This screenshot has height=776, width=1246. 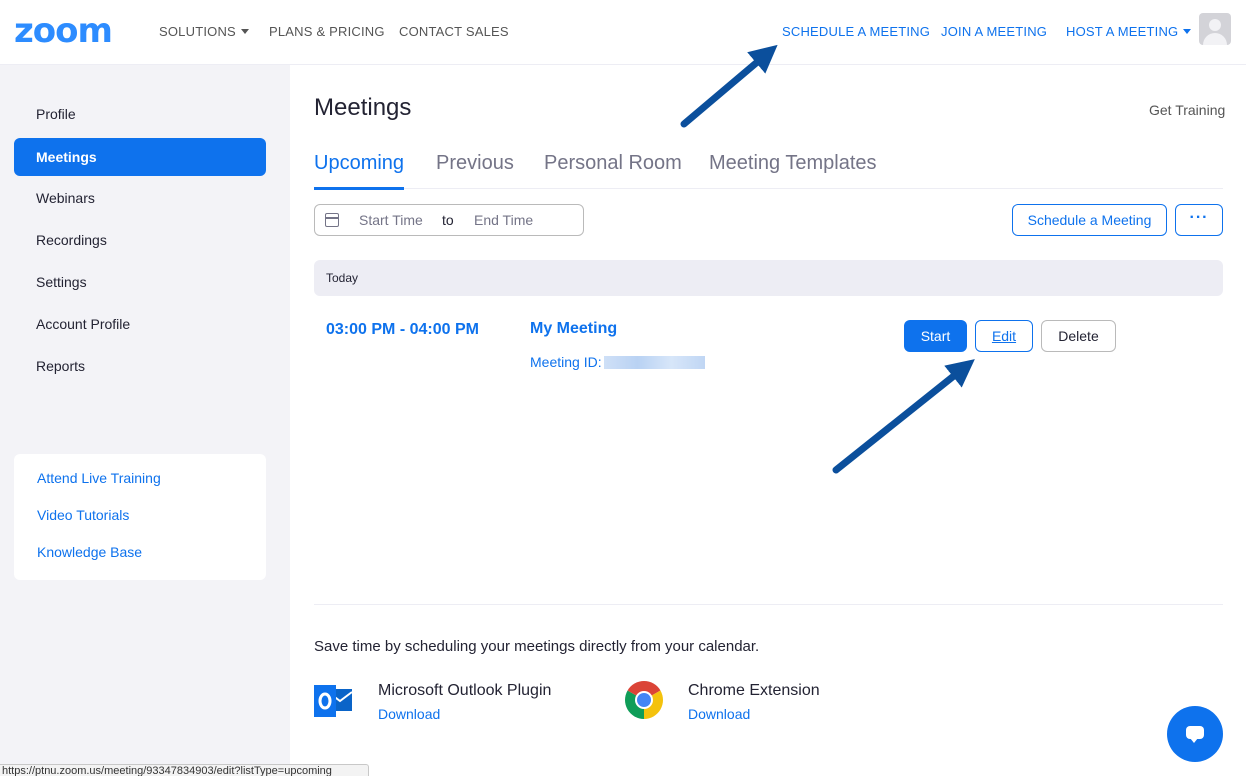 I want to click on sidebar-item-webinars: Webinars, so click(x=140, y=198).